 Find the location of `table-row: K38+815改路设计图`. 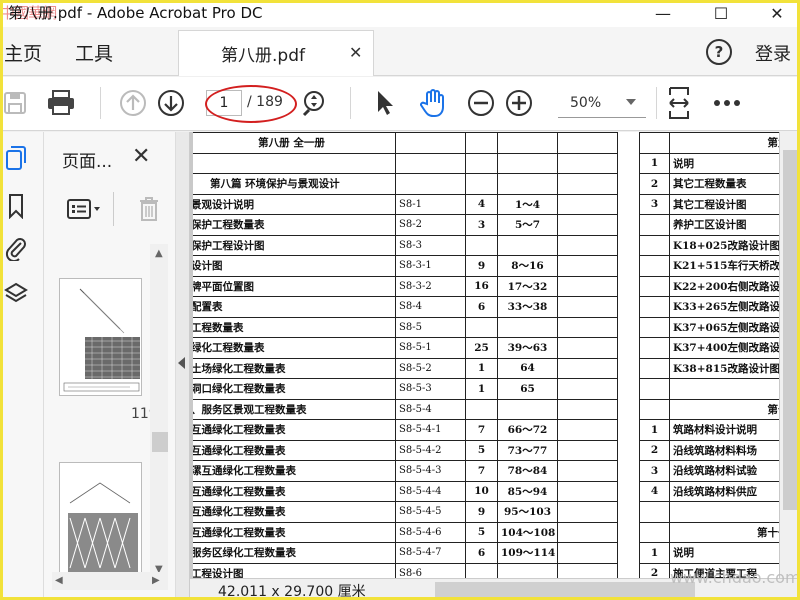

table-row: K38+815改路设计图 is located at coordinates (709, 368).